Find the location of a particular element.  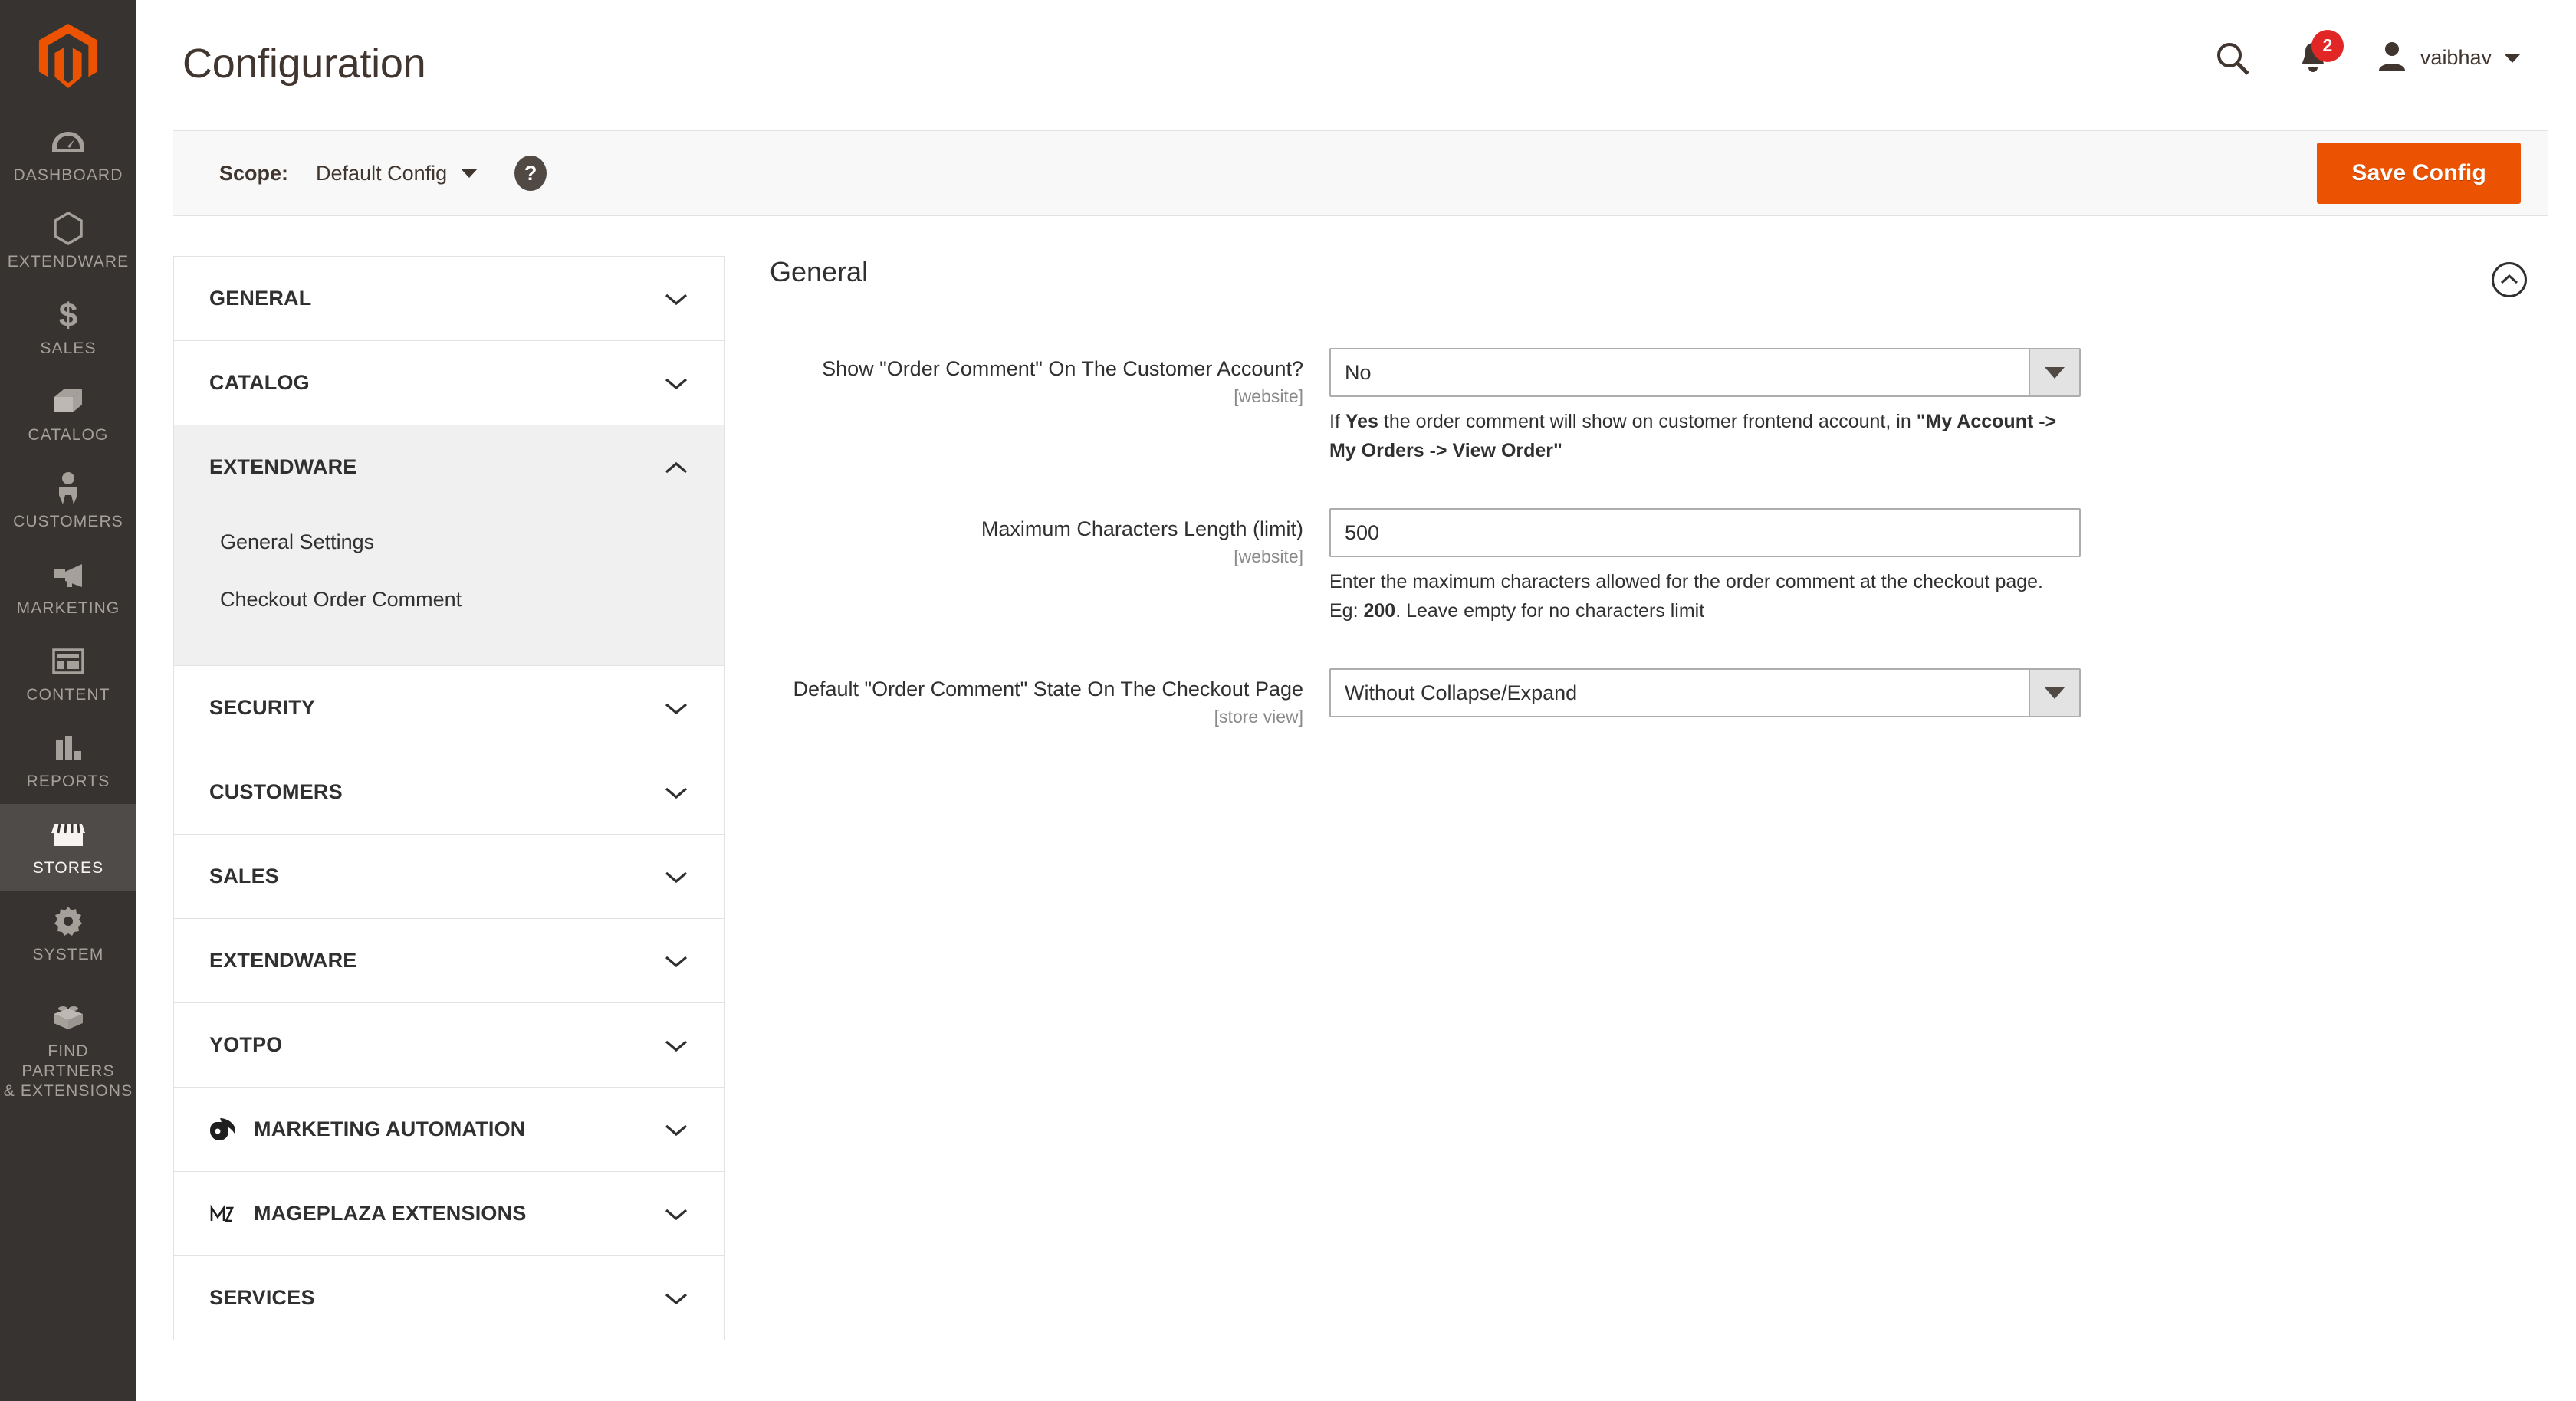

sidebar-item-label: CATALOG is located at coordinates (68, 435).